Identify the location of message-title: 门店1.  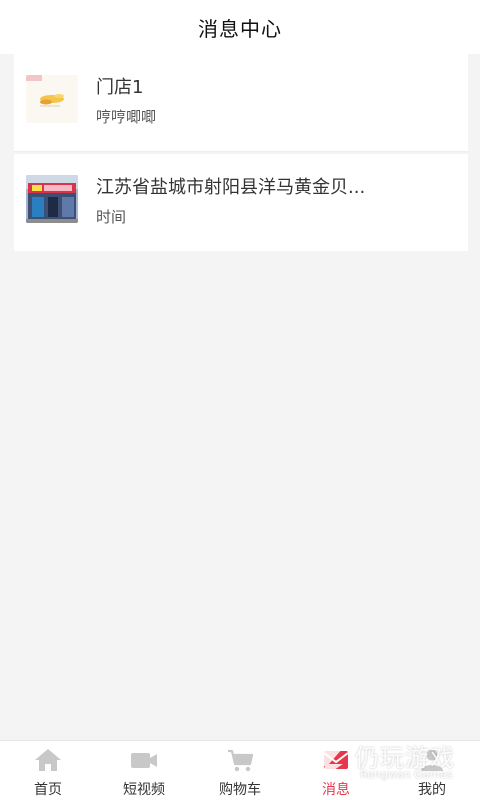
(120, 87).